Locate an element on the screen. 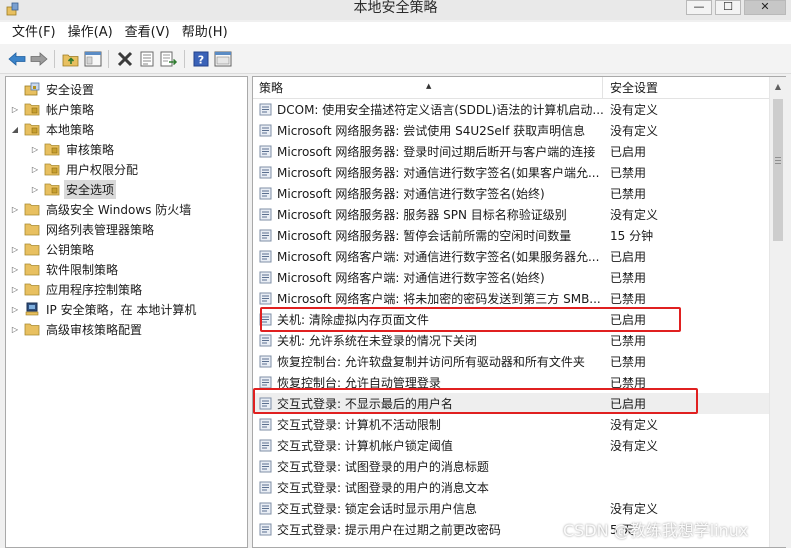 The width and height of the screenshot is (791, 548). tree-item-public-key-policies: ▷ 公钥策略 is located at coordinates (53, 249).